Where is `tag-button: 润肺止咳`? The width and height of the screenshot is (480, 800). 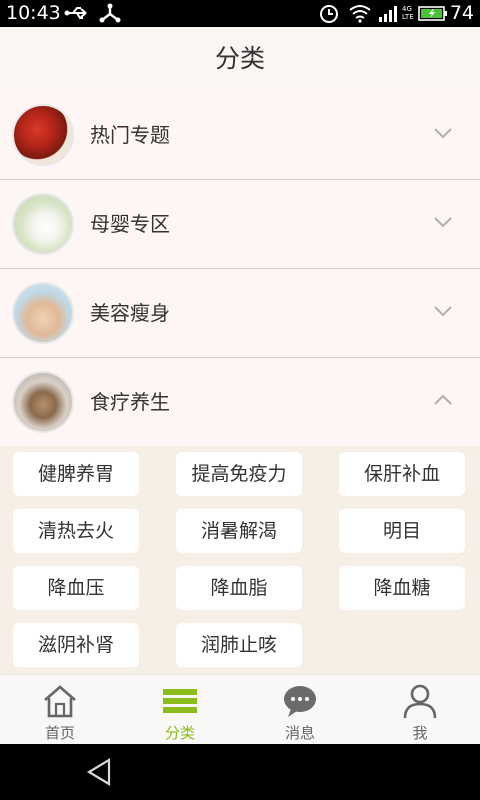 tag-button: 润肺止咳 is located at coordinates (239, 645).